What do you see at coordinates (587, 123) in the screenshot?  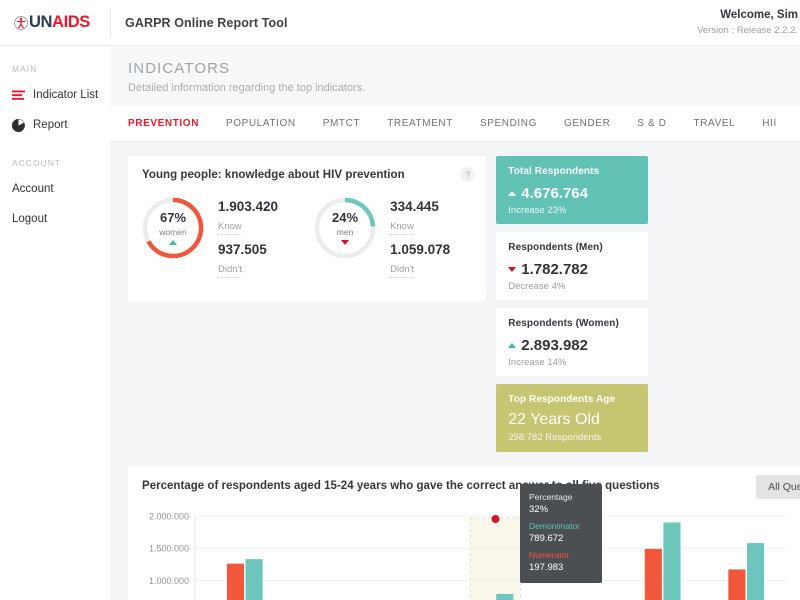 I see `tab-gender: GENDER` at bounding box center [587, 123].